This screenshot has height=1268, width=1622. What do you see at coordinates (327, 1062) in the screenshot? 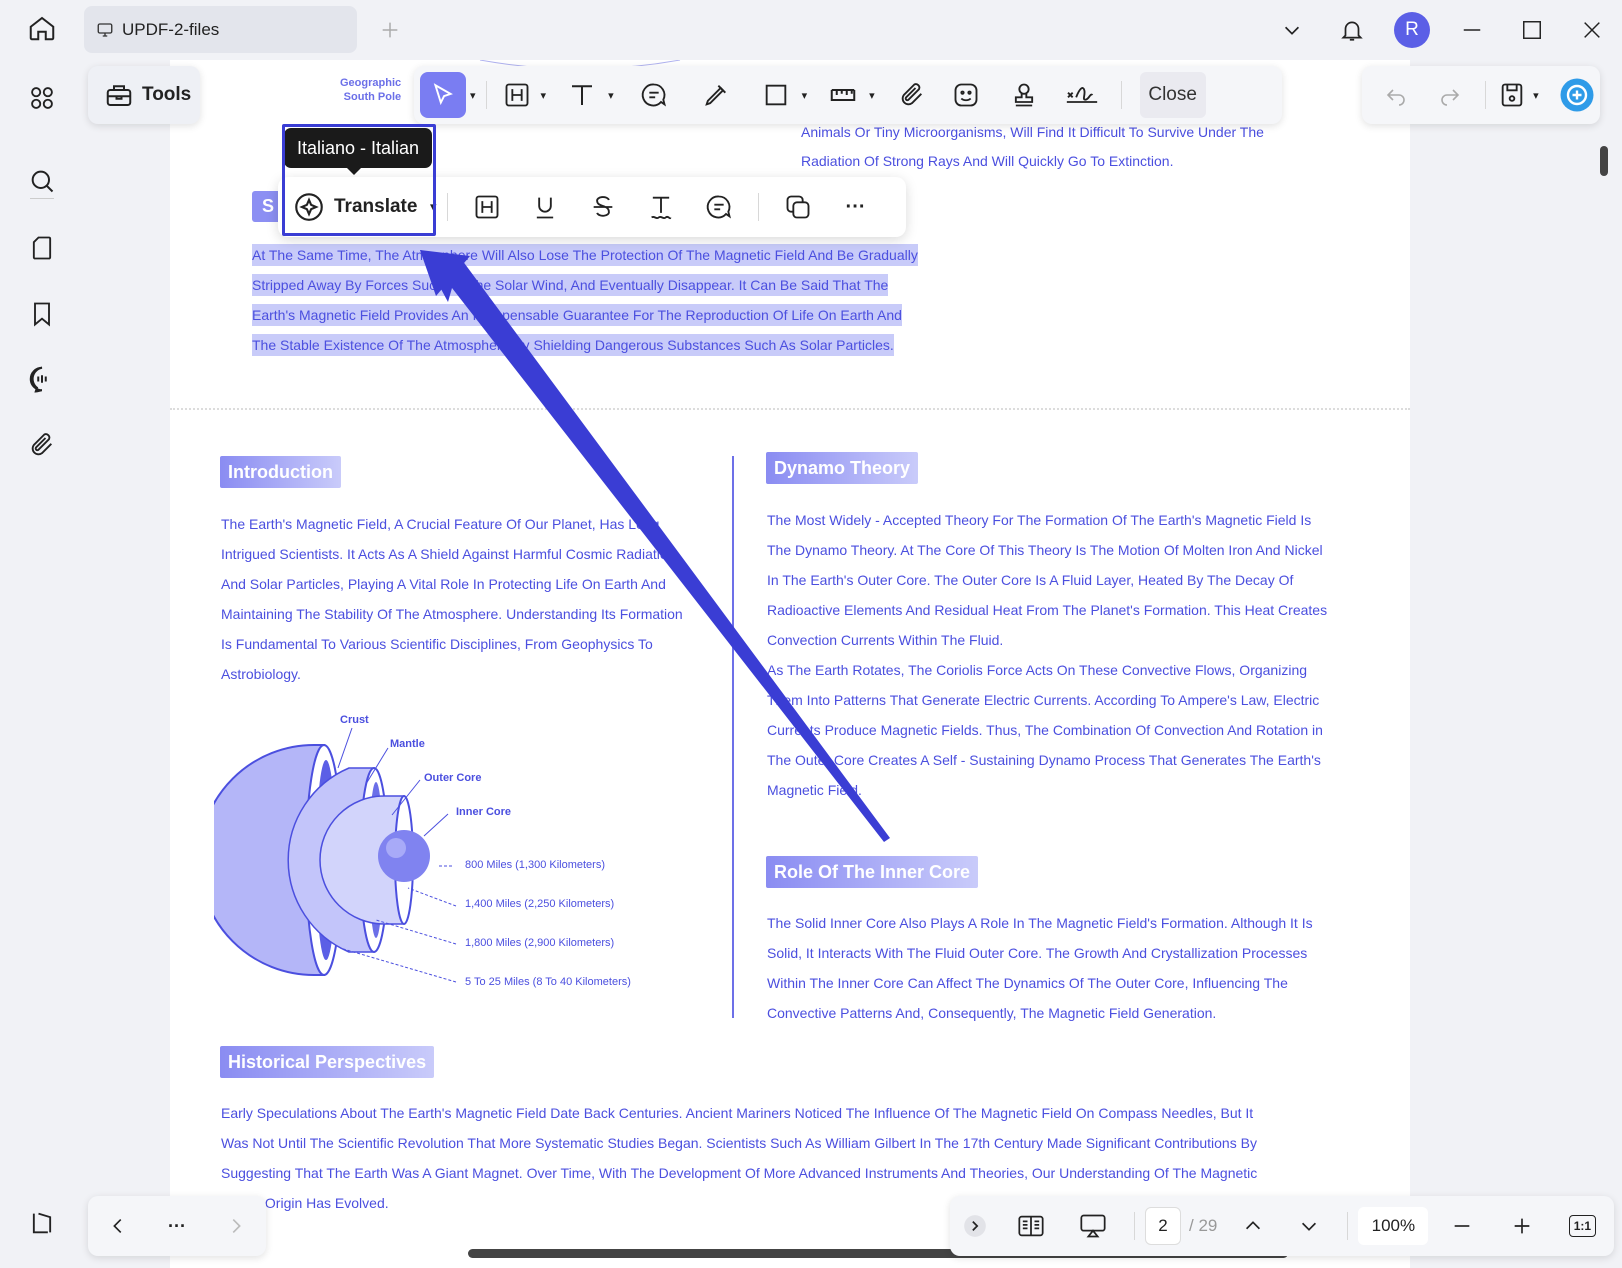
I see `historical-heading: Historical Perspectives` at bounding box center [327, 1062].